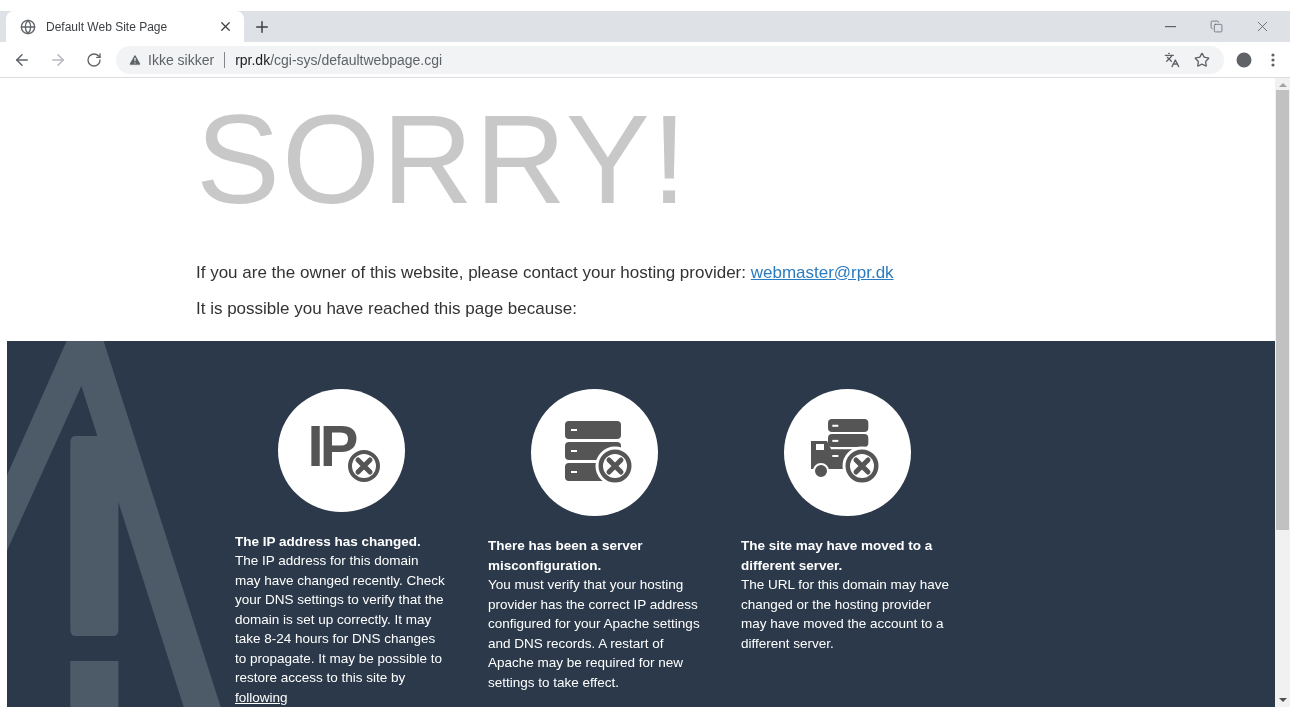 Image resolution: width=1290 pixels, height=707 pixels. Describe the element at coordinates (328, 541) in the screenshot. I see `reason-title: The IP address has changed.` at that location.